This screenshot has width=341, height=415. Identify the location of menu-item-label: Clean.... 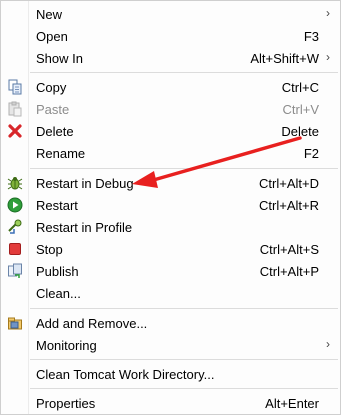
(58, 293).